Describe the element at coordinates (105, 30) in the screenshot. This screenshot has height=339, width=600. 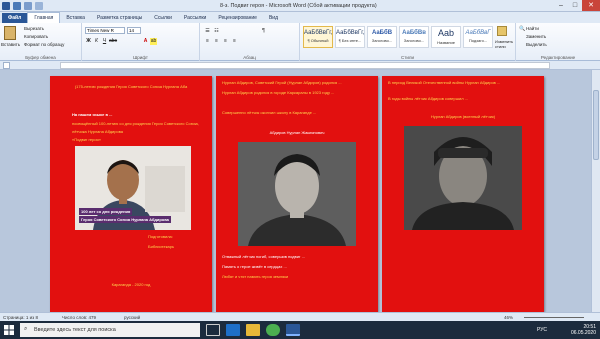
I see `font-name-select: Times New R` at that location.